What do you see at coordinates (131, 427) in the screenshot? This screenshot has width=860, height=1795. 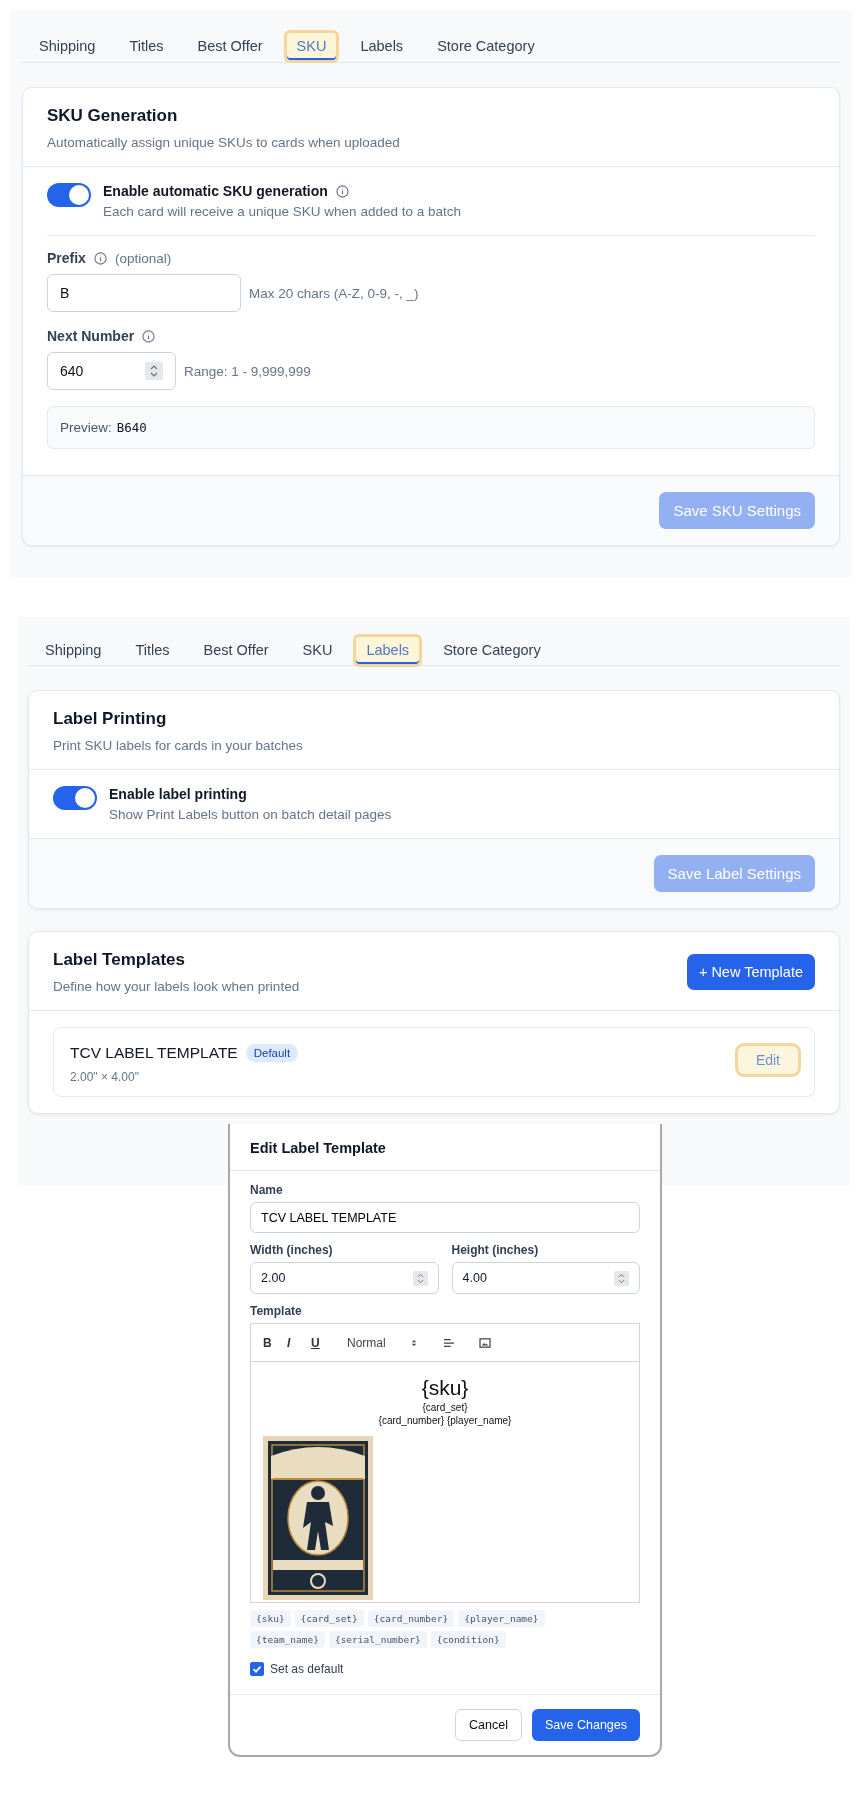 I see `preview-value: B640` at bounding box center [131, 427].